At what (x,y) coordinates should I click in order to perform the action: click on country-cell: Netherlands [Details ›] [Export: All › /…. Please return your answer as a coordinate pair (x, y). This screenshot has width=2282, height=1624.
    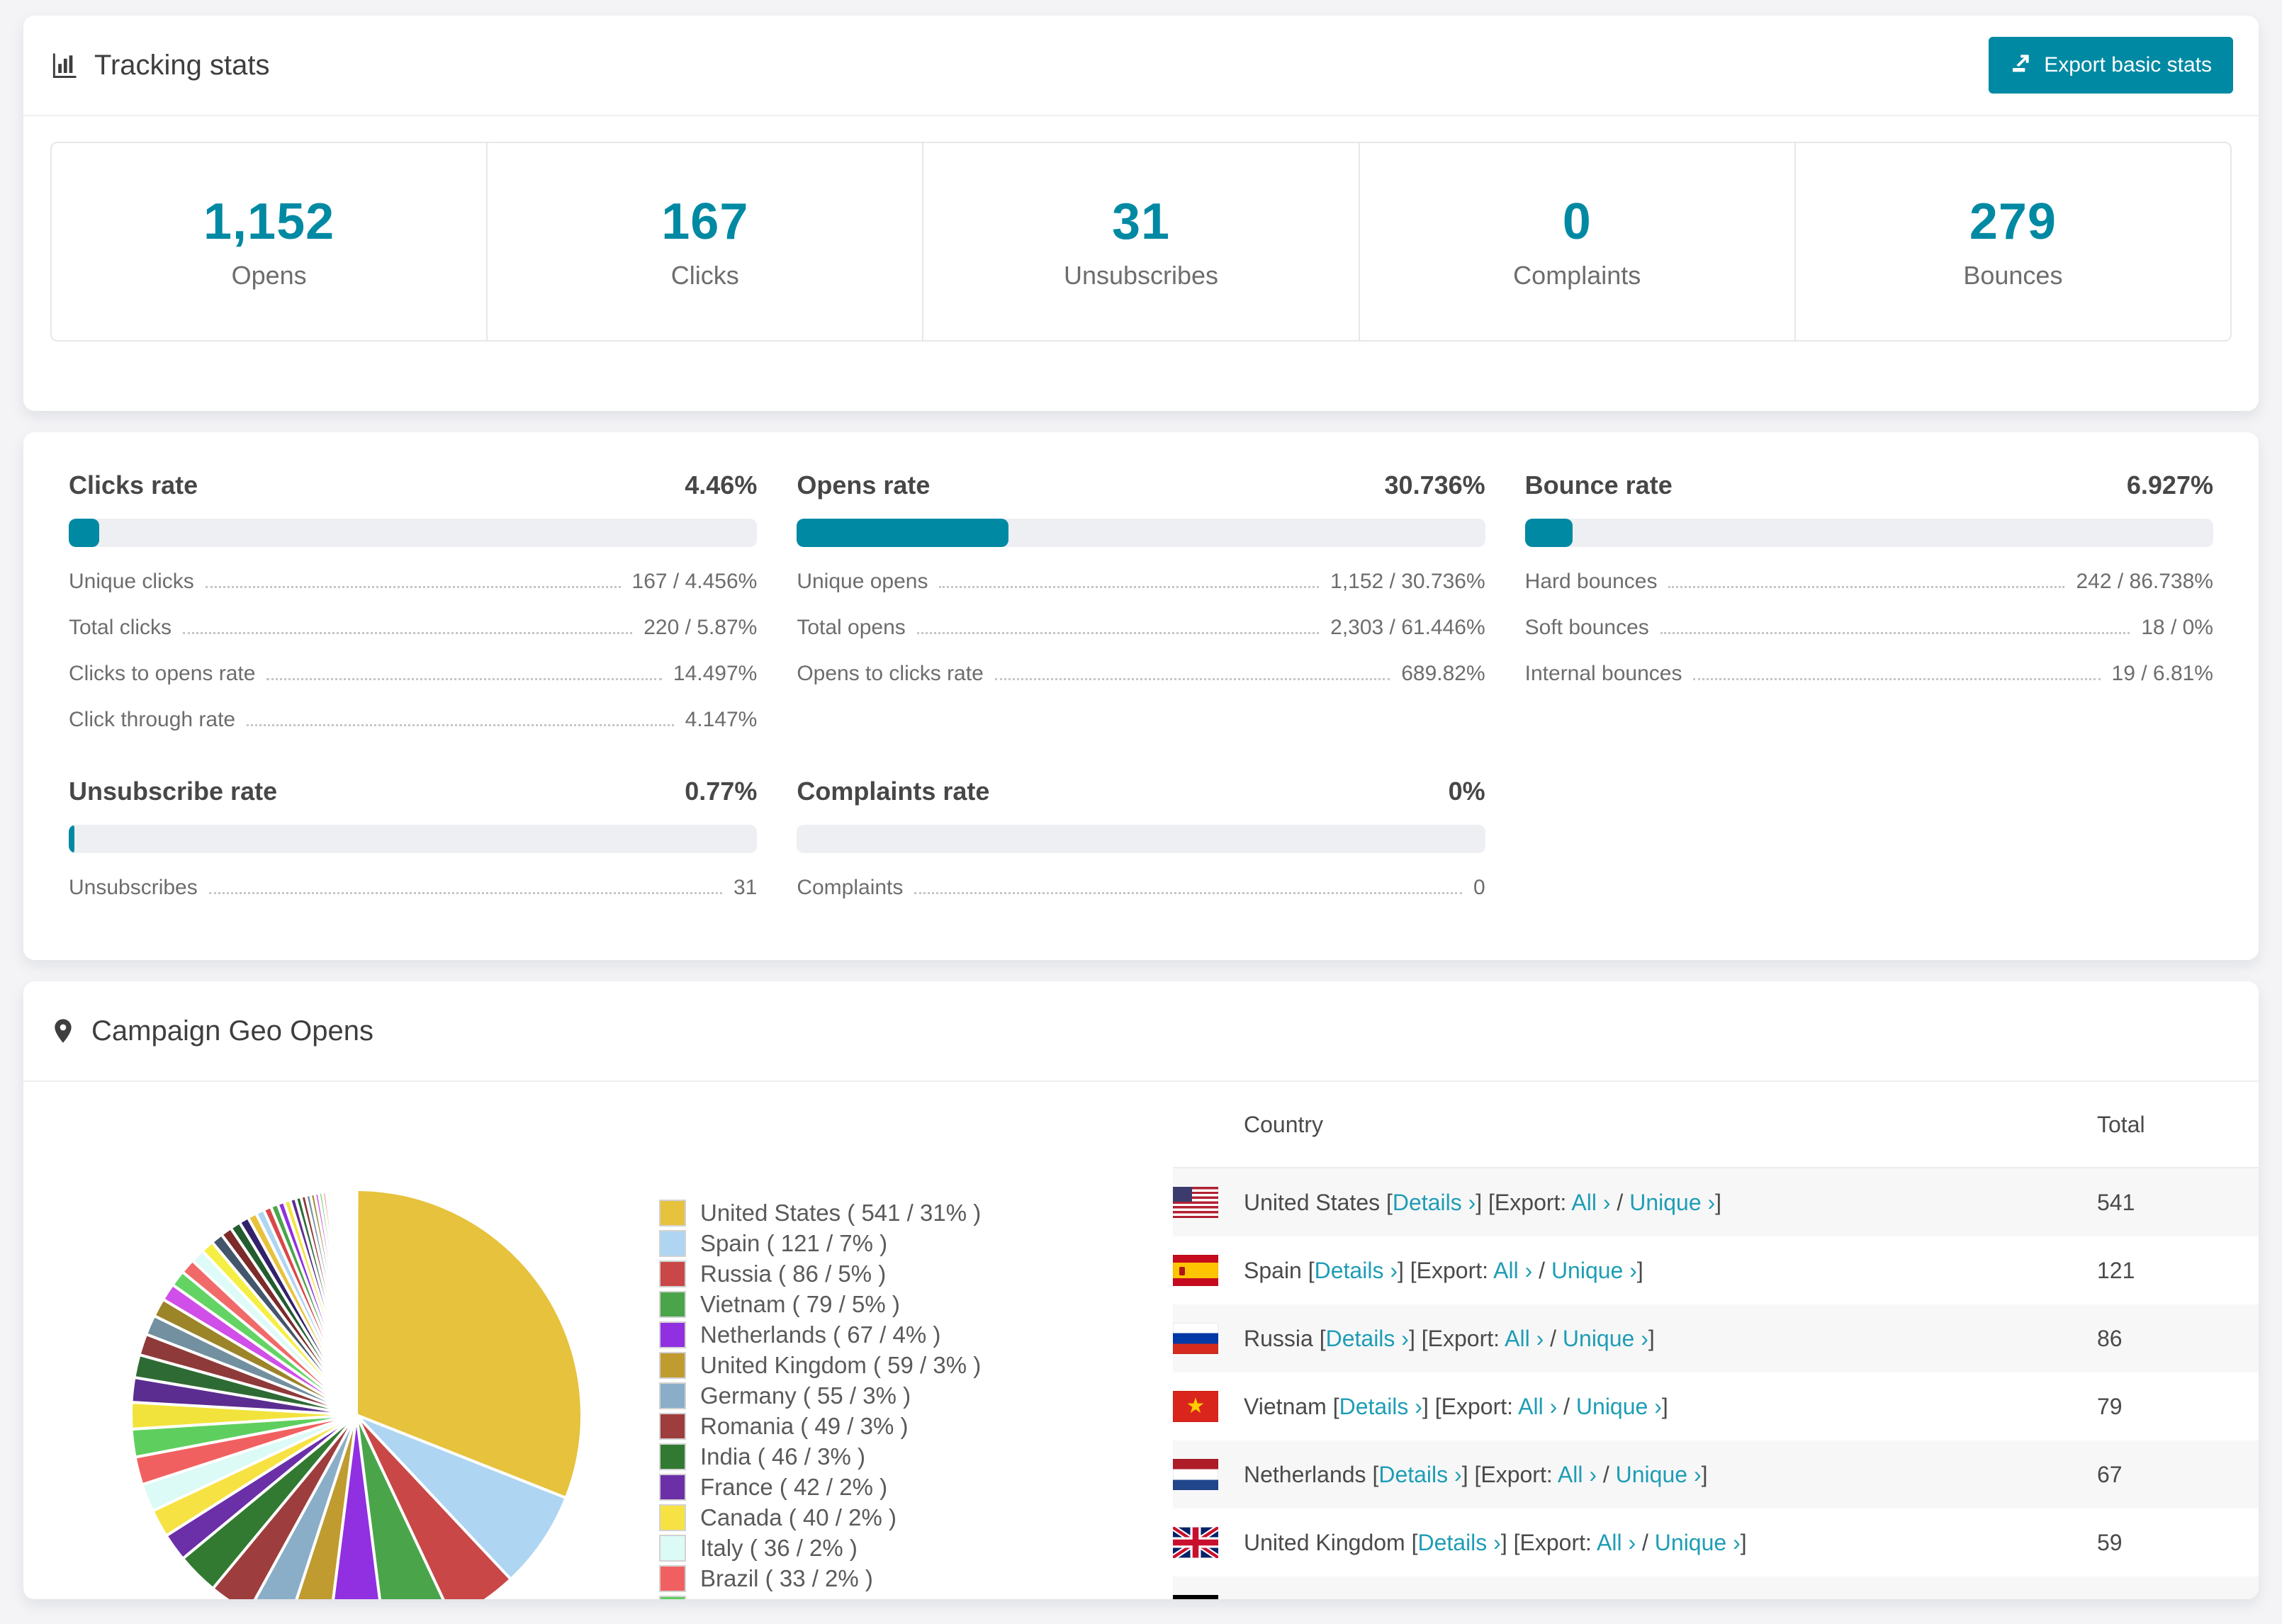
    Looking at the image, I should click on (1476, 1474).